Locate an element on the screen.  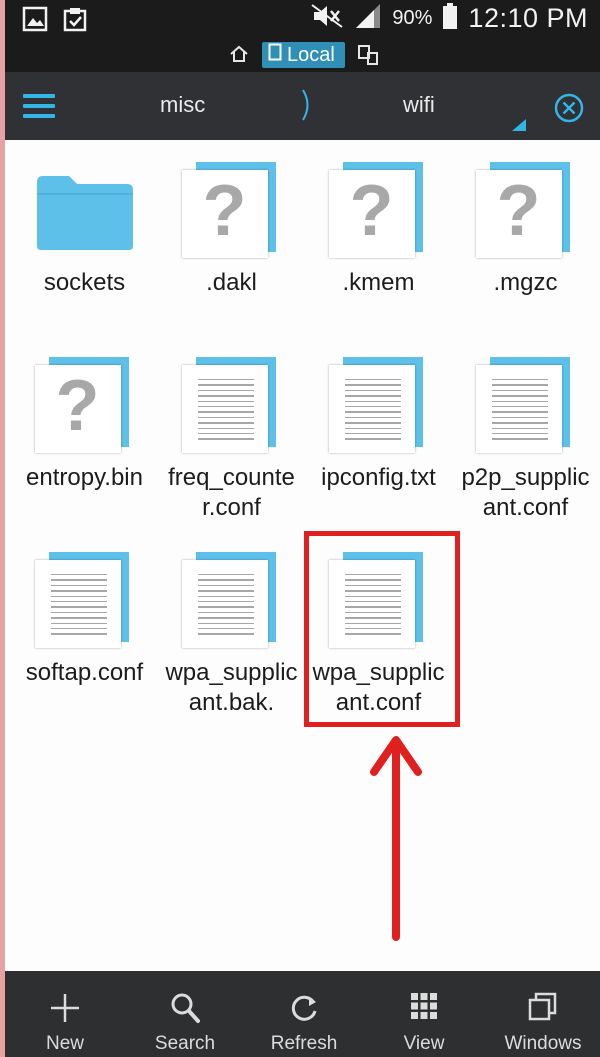
home-icon is located at coordinates (239, 56).